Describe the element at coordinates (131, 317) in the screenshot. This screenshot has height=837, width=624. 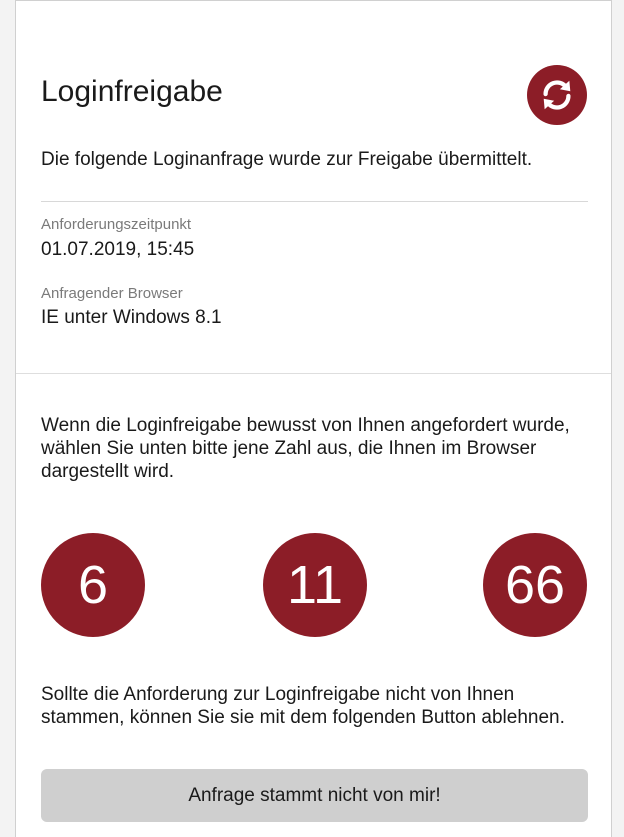
I see `browser-value: IE unter Windows 8.1` at that location.